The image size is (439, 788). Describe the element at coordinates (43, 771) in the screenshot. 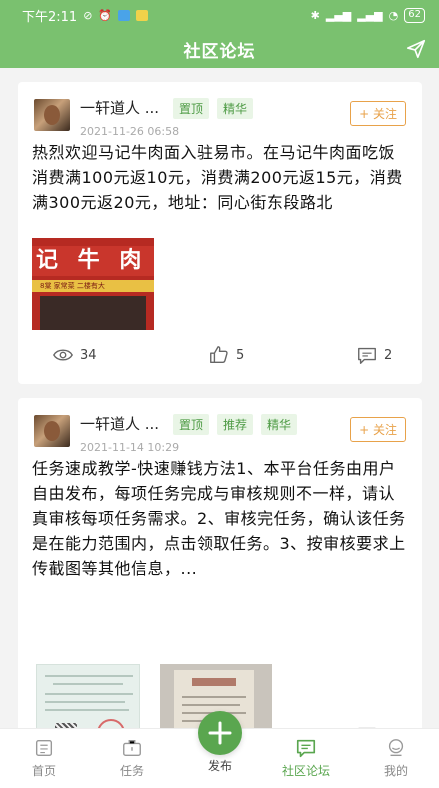

I see `tab-home-label: 首页` at that location.